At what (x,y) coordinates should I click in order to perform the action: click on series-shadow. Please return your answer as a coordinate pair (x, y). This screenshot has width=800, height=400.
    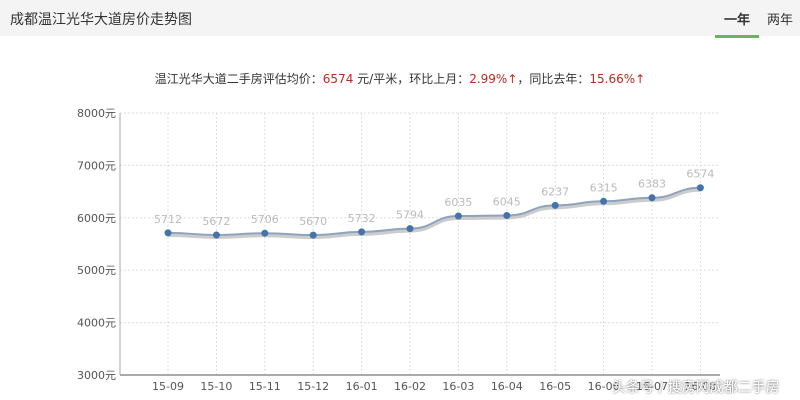
    Looking at the image, I should click on (434, 213).